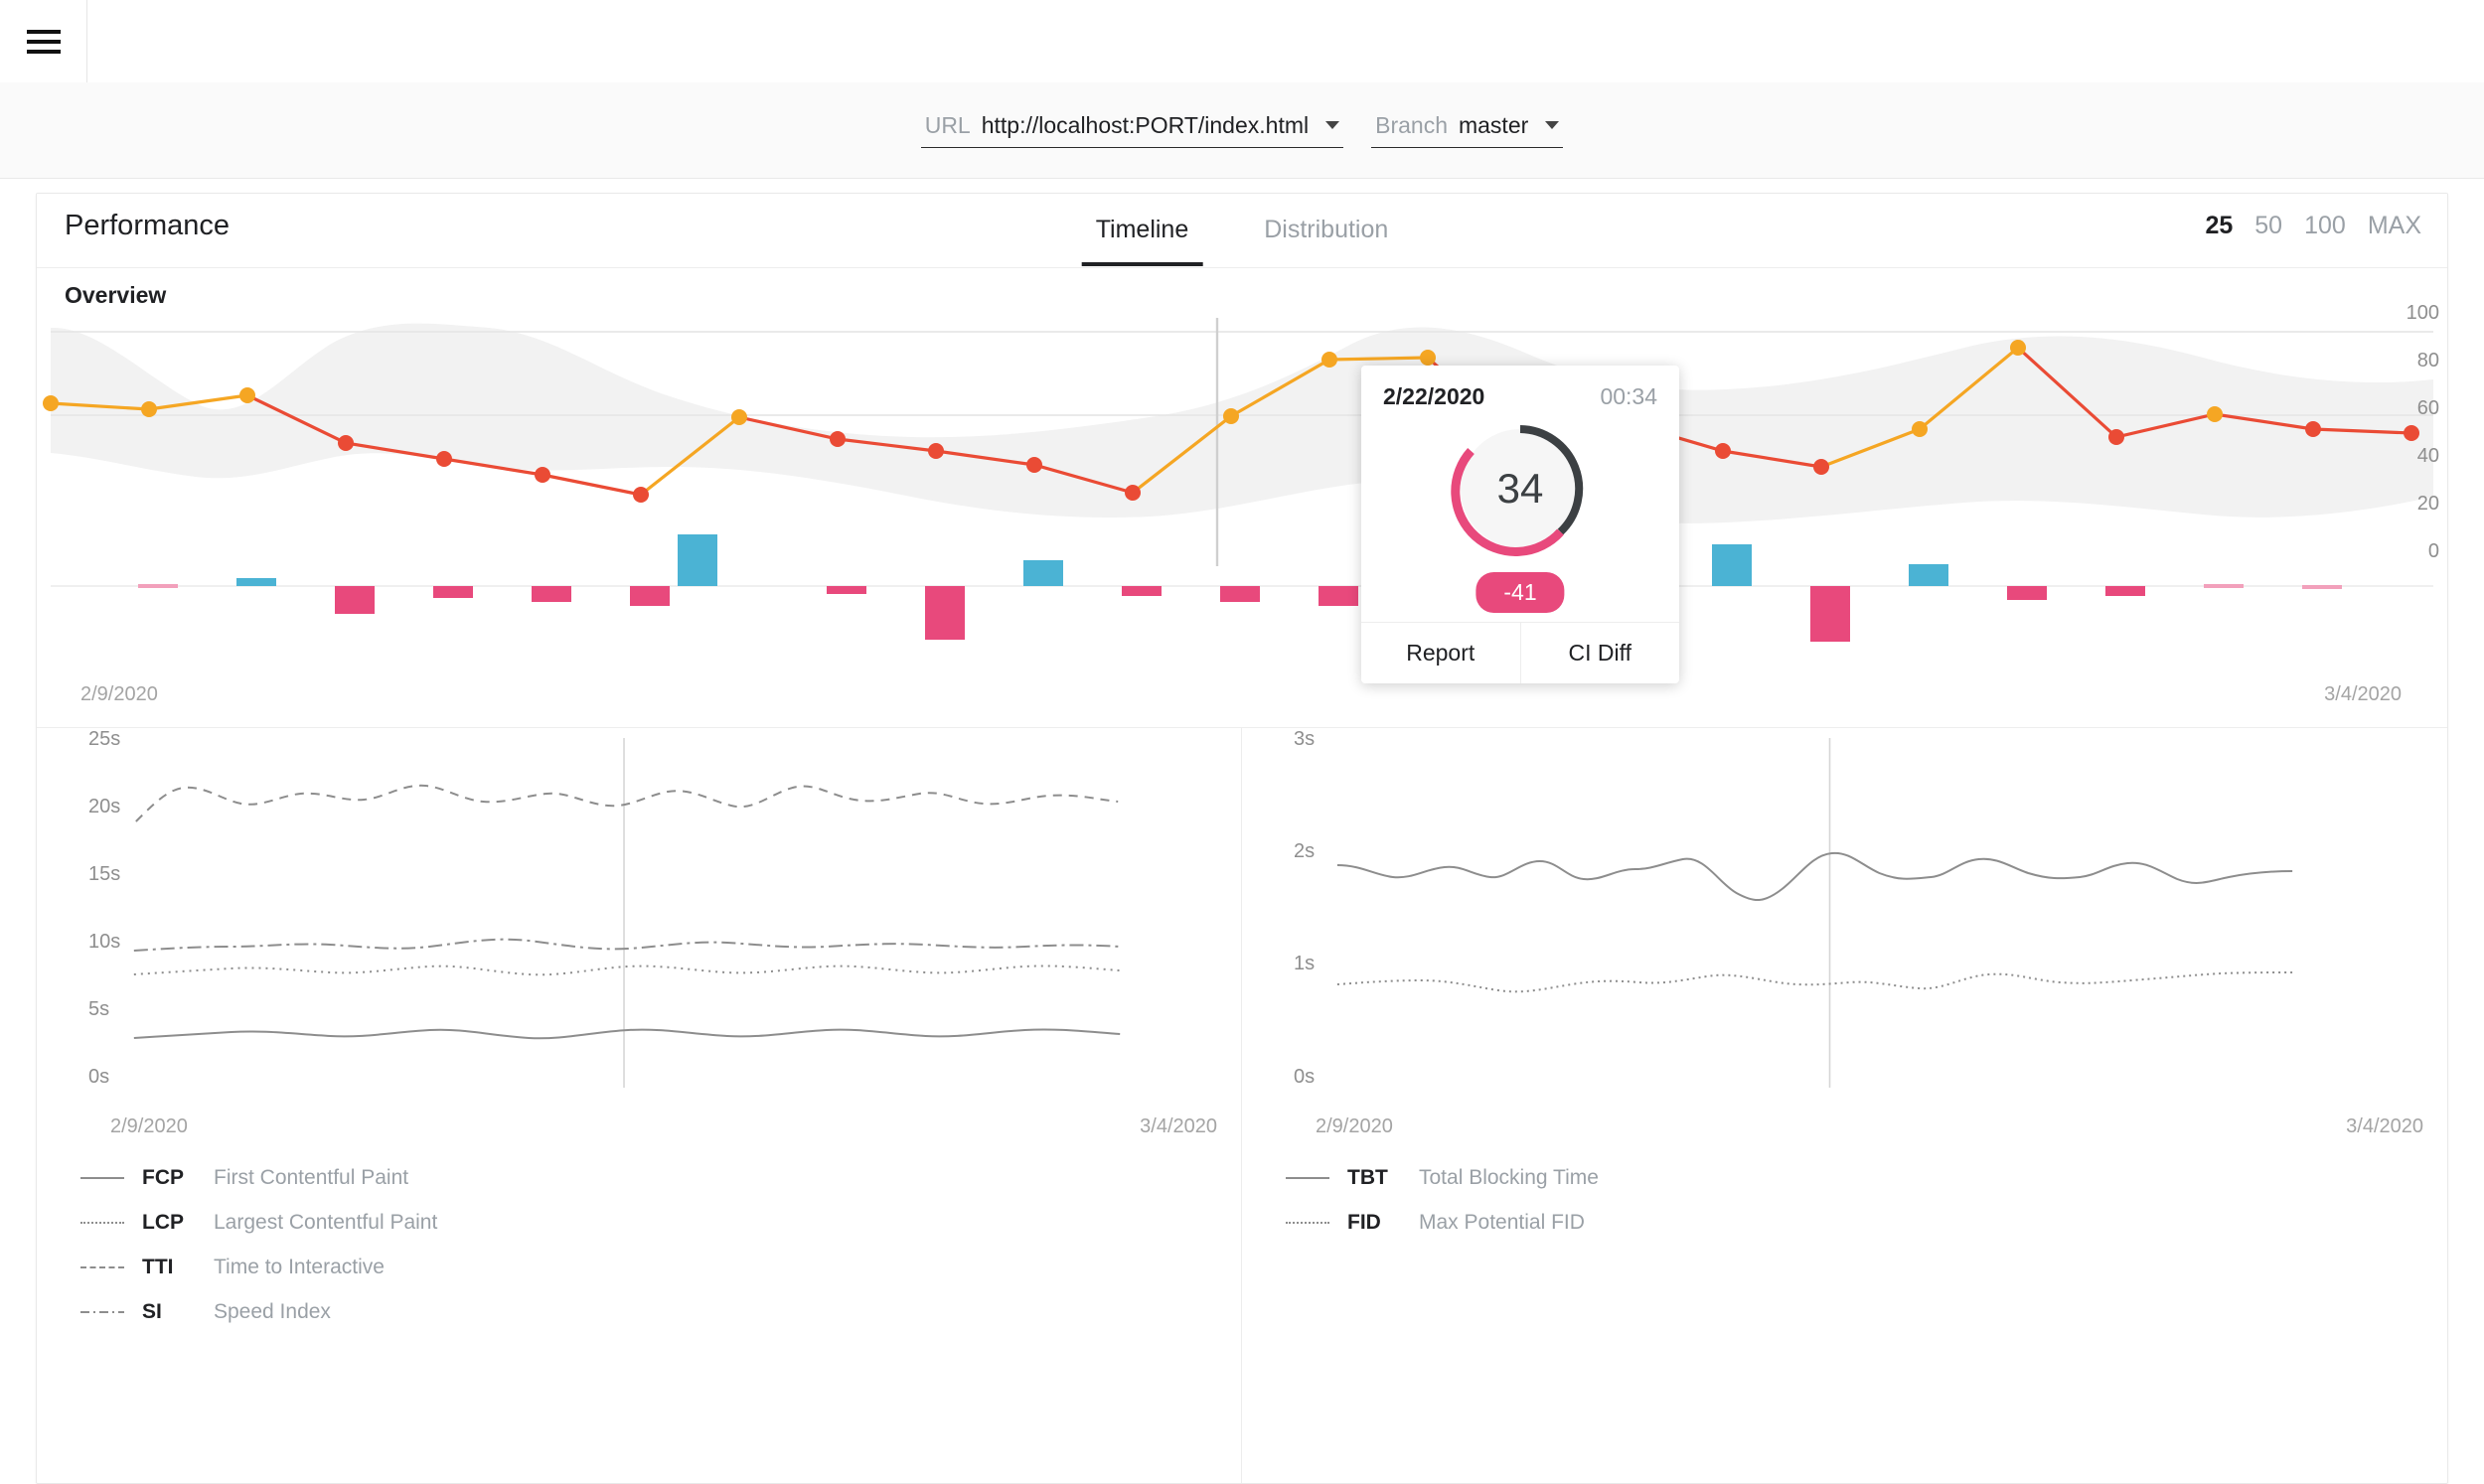  What do you see at coordinates (1494, 125) in the screenshot?
I see `branch-value: master` at bounding box center [1494, 125].